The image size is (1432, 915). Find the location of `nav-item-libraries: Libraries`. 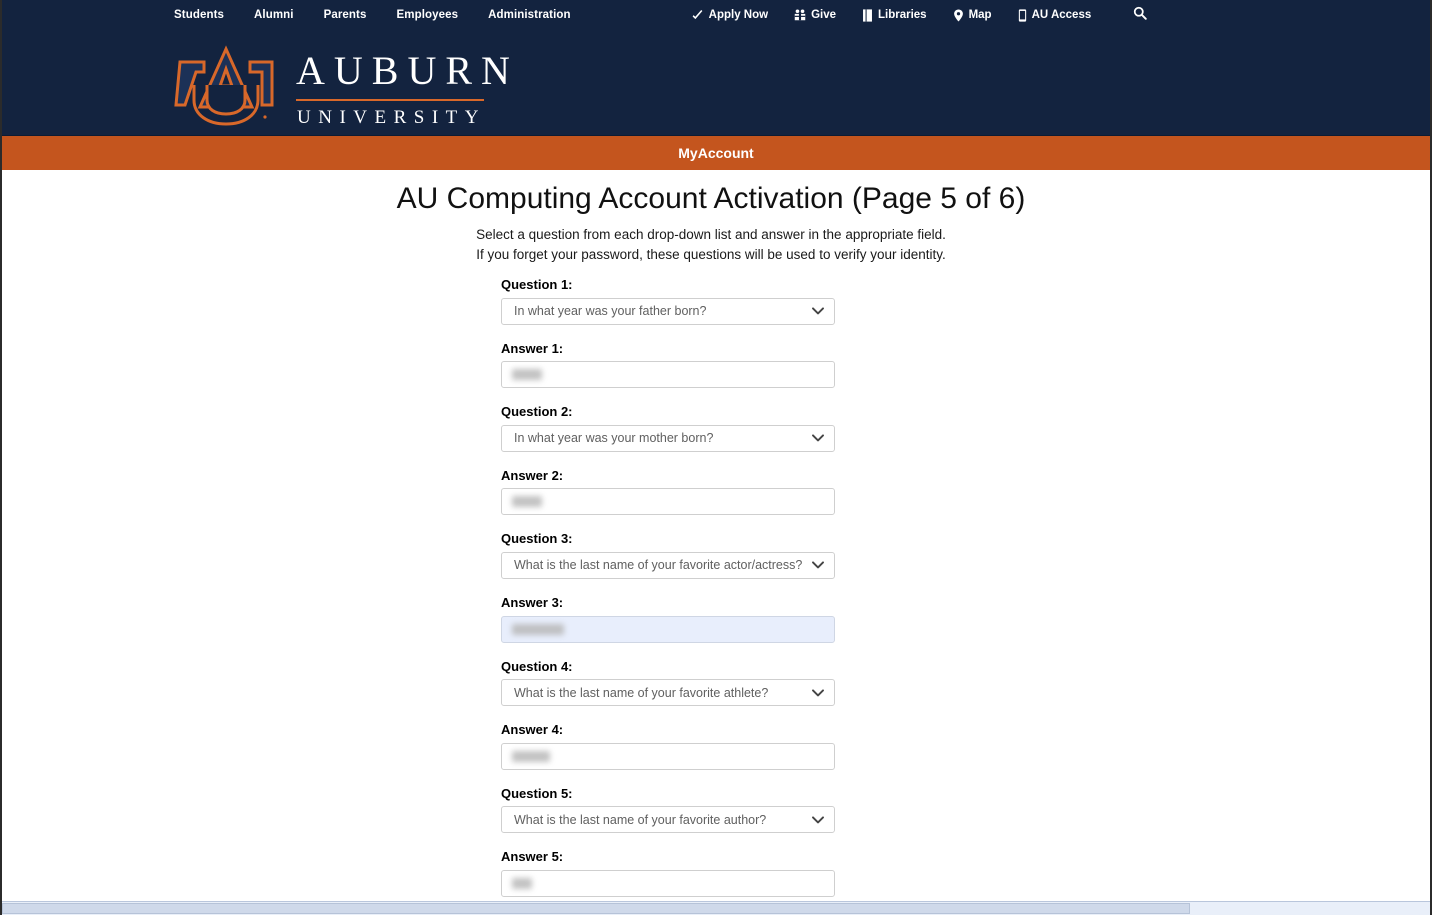

nav-item-libraries: Libraries is located at coordinates (894, 15).